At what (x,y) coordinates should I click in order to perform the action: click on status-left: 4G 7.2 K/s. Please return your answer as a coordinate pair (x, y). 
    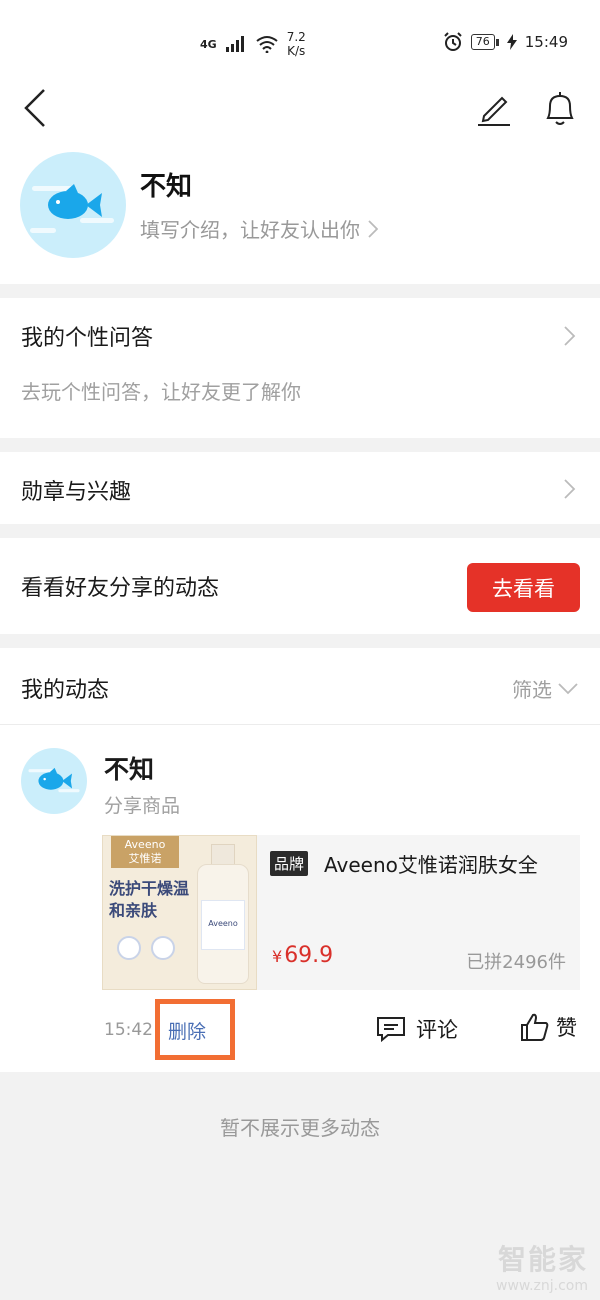
    Looking at the image, I should click on (253, 44).